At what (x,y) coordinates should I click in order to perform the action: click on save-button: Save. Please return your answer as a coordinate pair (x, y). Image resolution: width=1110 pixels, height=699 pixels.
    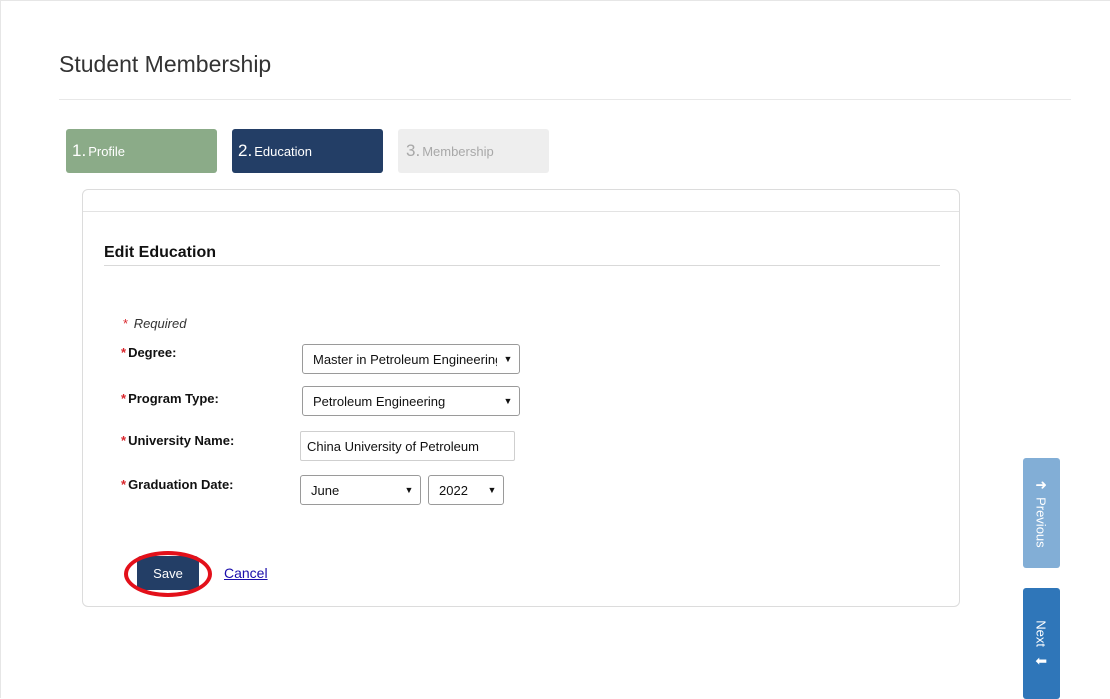
    Looking at the image, I should click on (168, 573).